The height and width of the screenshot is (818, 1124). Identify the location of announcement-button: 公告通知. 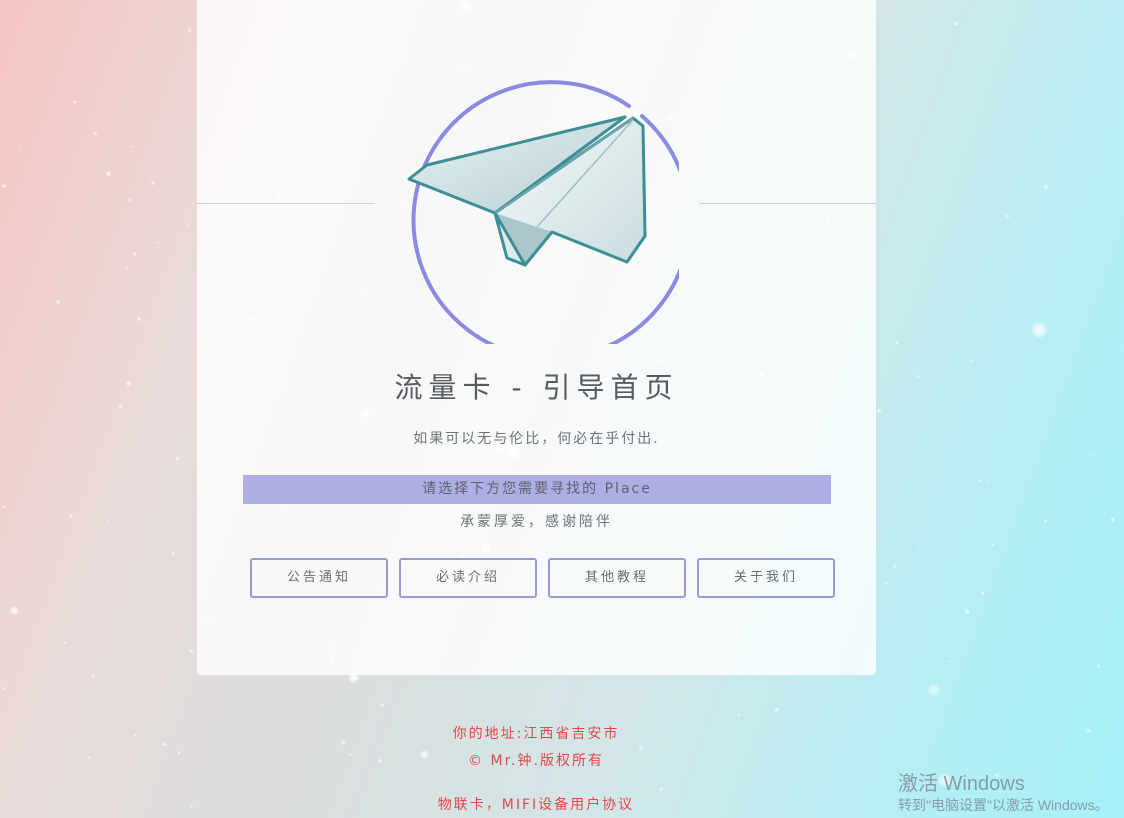
(319, 578).